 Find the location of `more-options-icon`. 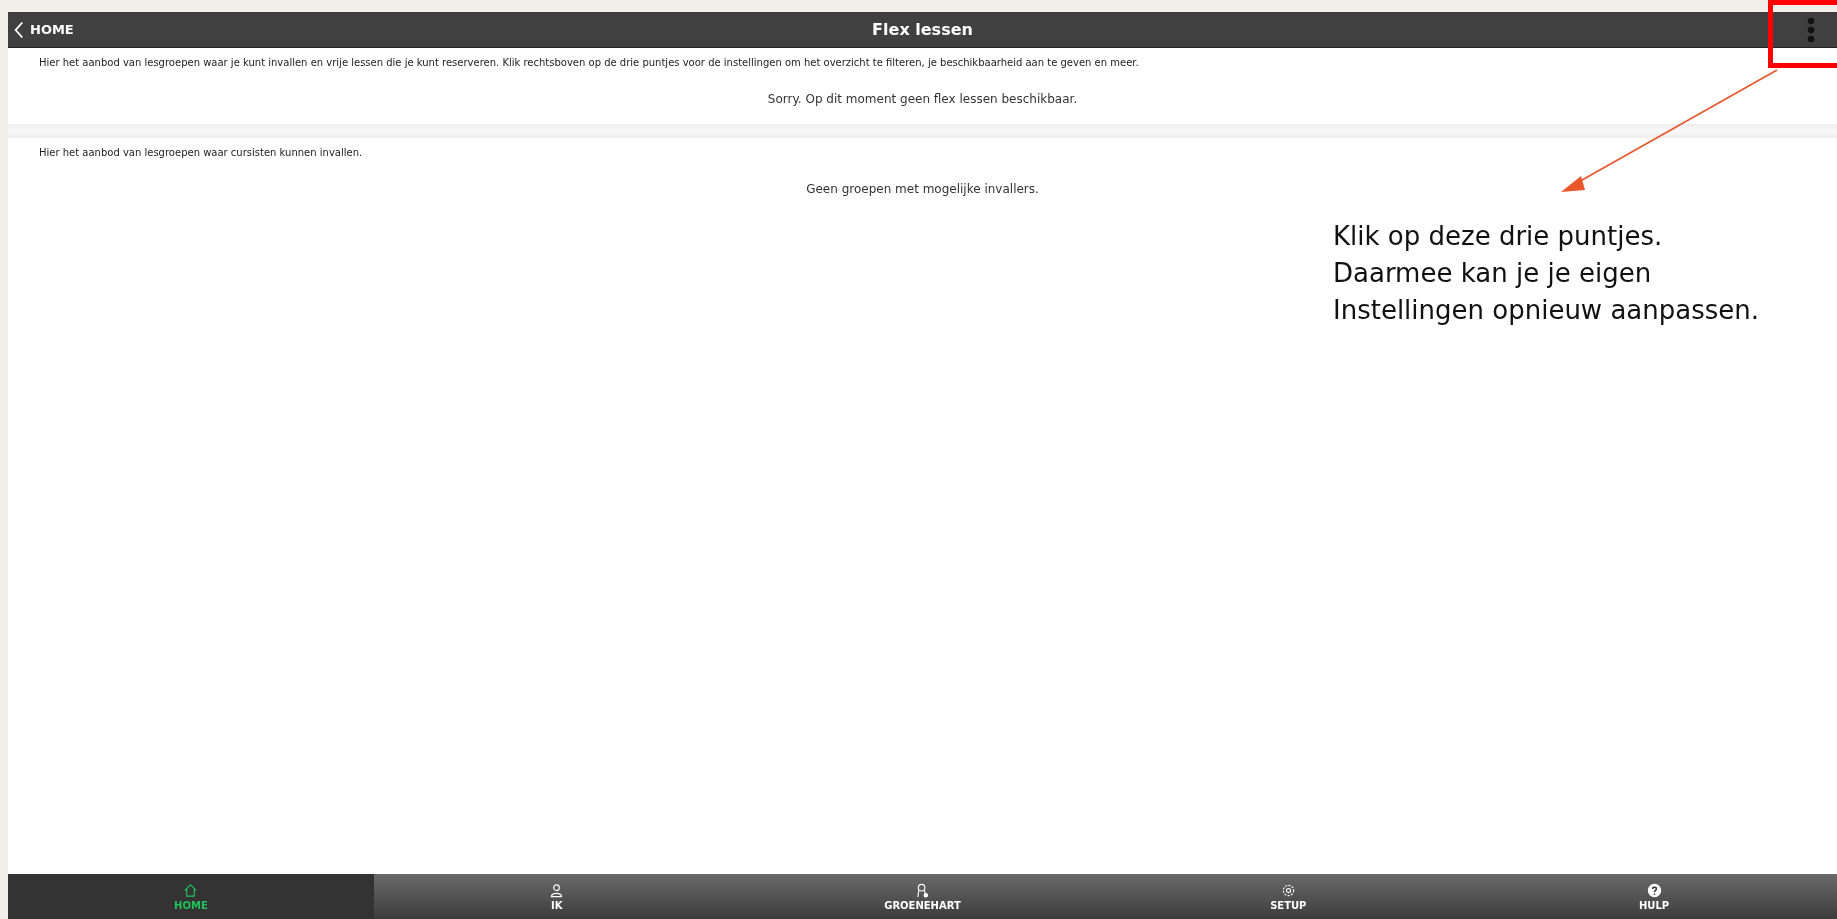

more-options-icon is located at coordinates (1811, 29).